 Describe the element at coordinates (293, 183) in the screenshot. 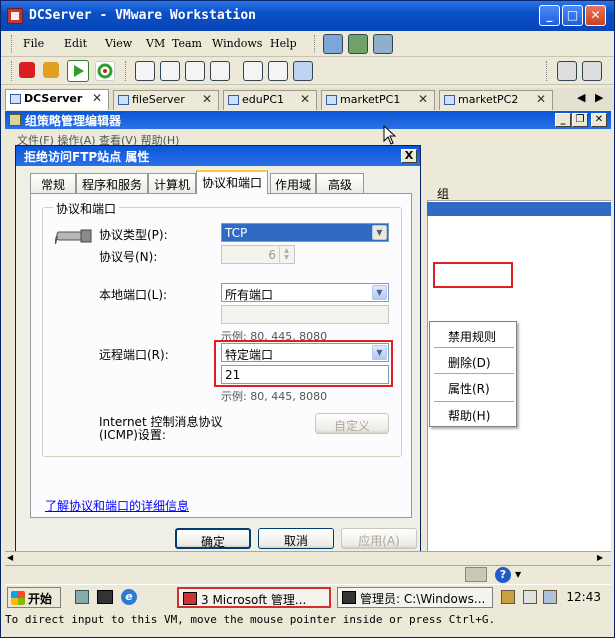

I see `tab-scope: 作用域` at that location.